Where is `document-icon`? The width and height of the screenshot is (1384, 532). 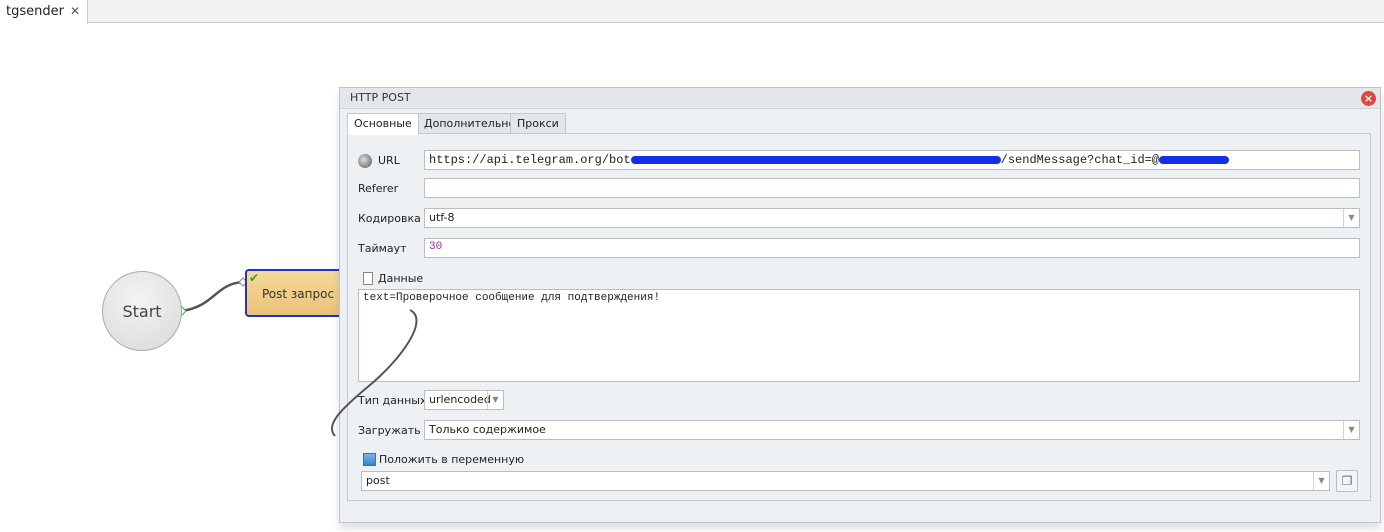 document-icon is located at coordinates (368, 278).